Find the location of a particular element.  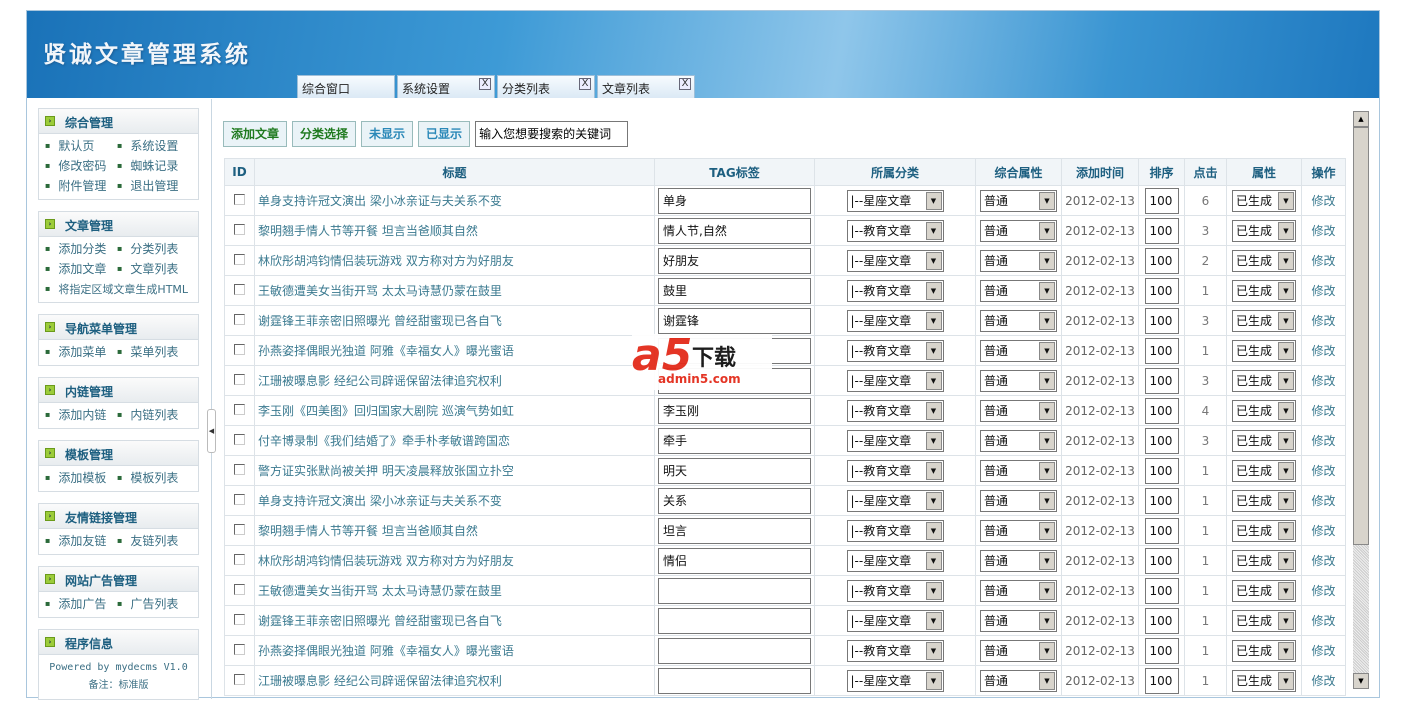

sidebar-link: 模板列表 is located at coordinates (153, 478).